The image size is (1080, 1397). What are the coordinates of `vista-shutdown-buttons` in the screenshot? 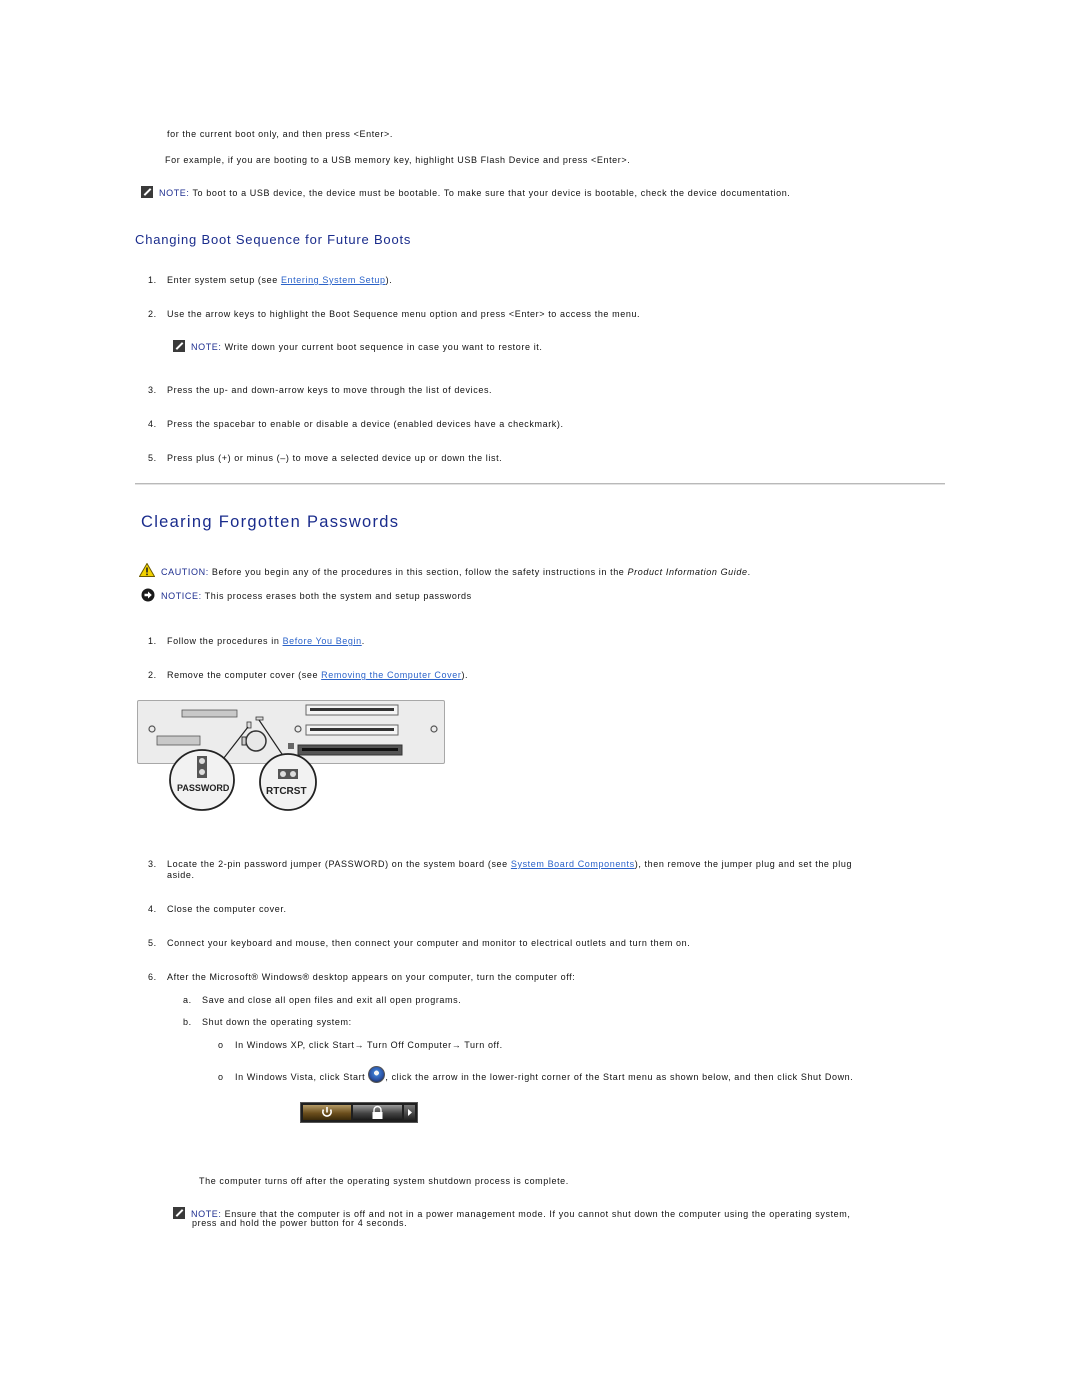 It's located at (359, 1112).